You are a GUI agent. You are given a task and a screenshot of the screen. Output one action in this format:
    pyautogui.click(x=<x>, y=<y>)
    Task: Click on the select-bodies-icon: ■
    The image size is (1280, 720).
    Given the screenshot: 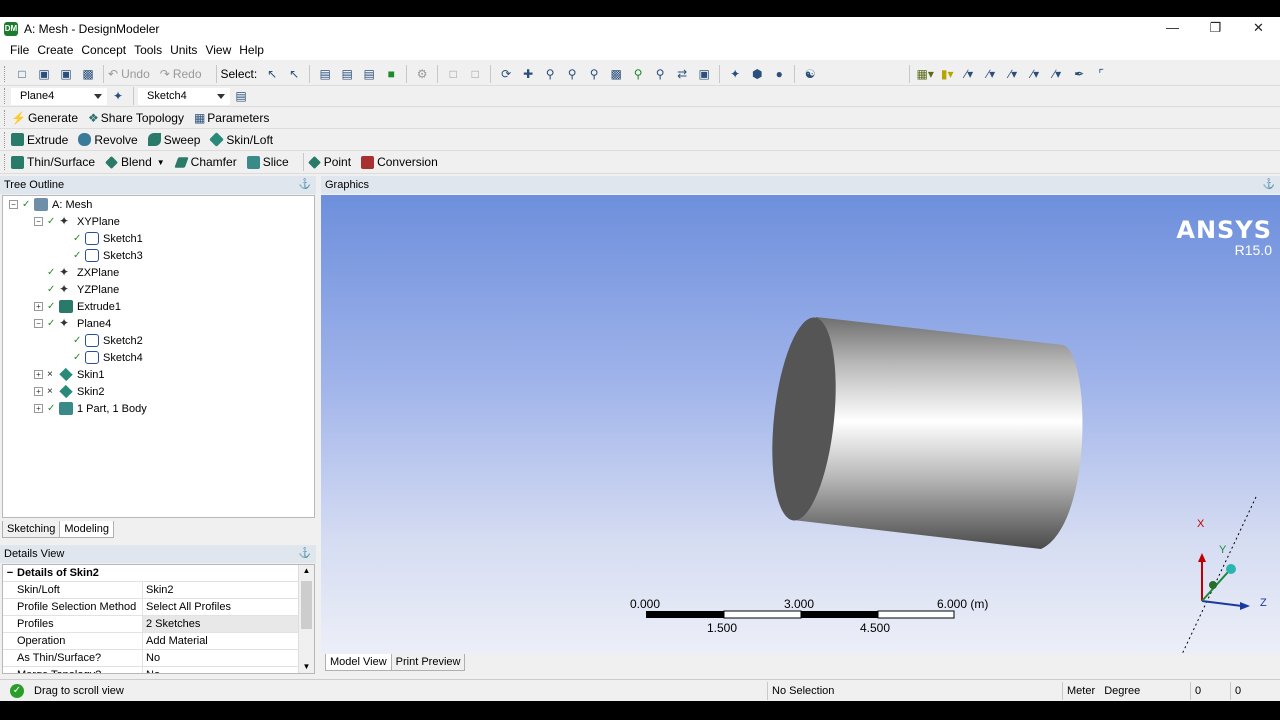 What is the action you would take?
    pyautogui.click(x=391, y=74)
    